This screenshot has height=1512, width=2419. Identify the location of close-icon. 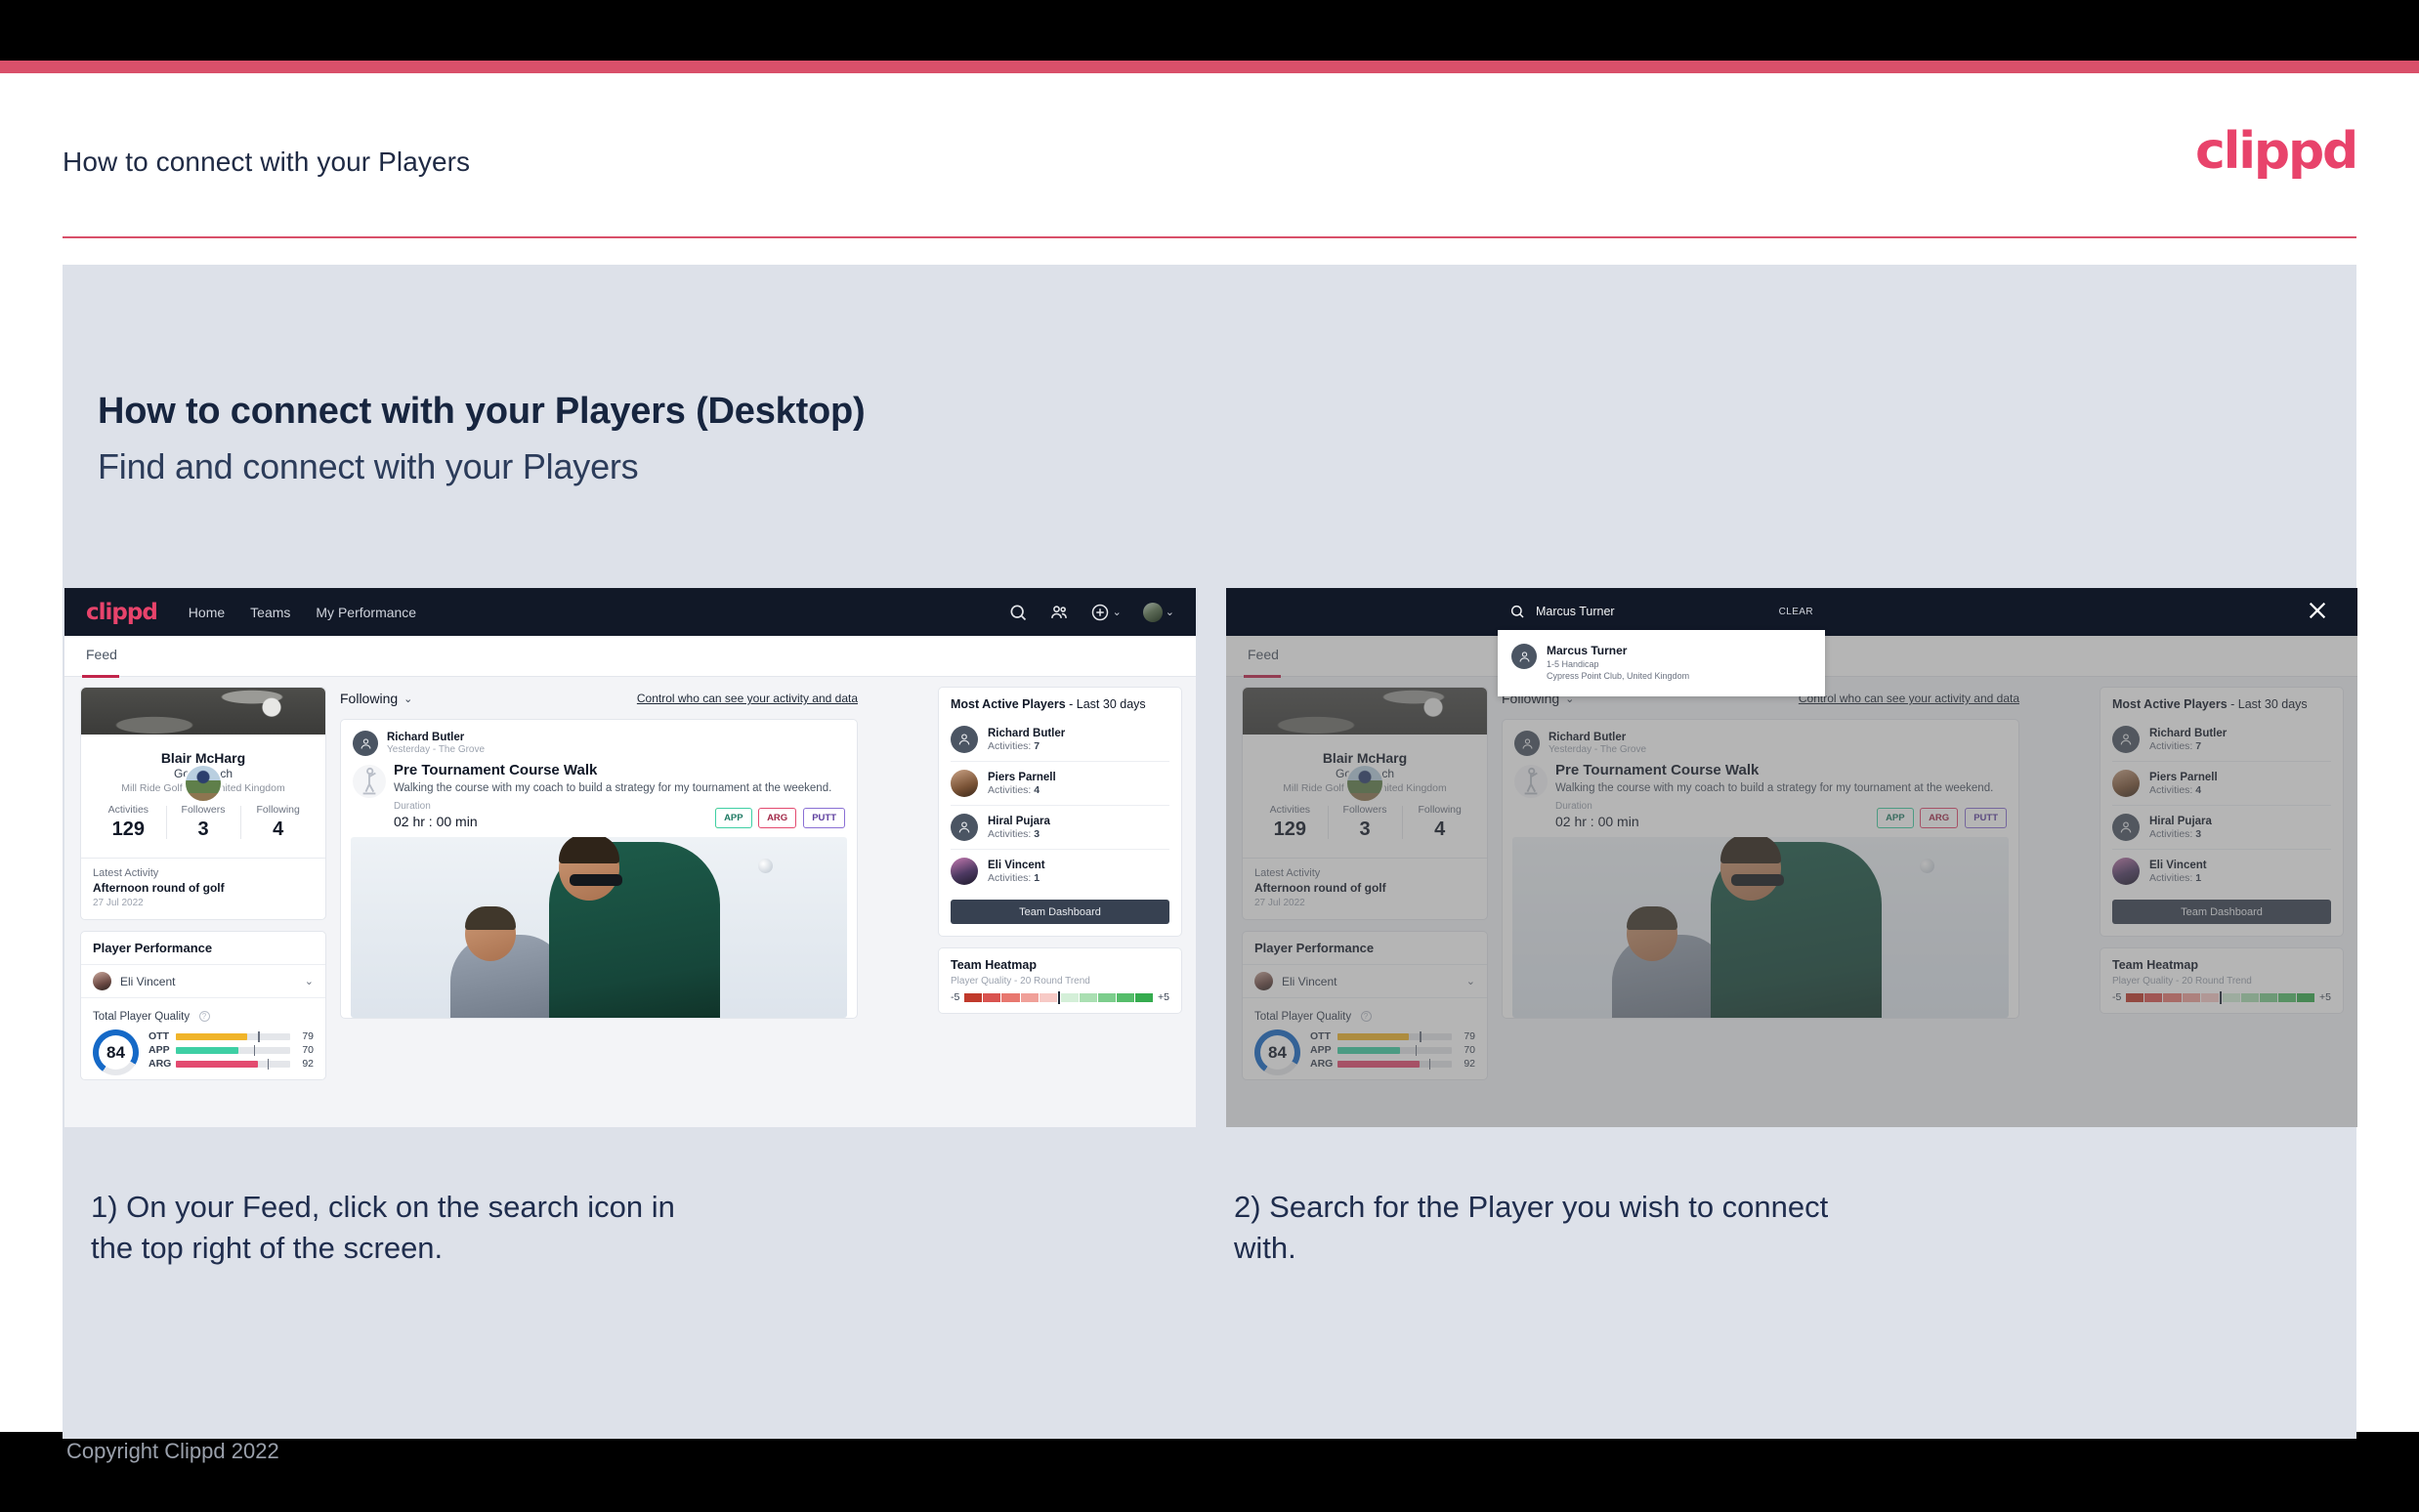
(2317, 610).